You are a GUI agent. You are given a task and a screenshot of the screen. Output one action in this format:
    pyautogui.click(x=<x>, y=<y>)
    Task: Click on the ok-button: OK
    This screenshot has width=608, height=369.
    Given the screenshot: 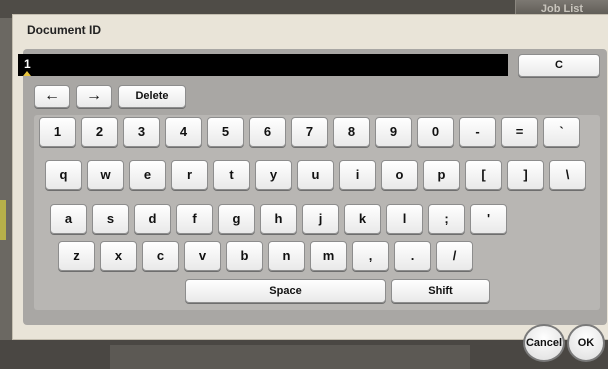 What is the action you would take?
    pyautogui.click(x=586, y=343)
    